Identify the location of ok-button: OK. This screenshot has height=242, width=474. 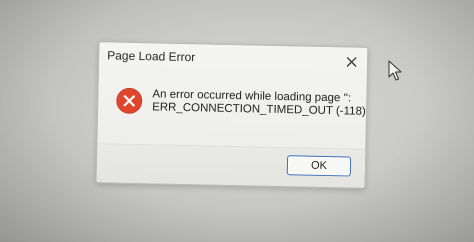
(319, 166).